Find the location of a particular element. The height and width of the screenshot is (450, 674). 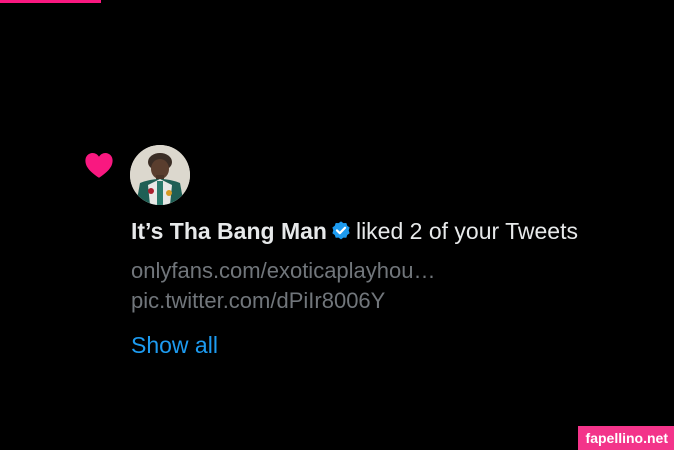

heart-icon is located at coordinates (99, 165).